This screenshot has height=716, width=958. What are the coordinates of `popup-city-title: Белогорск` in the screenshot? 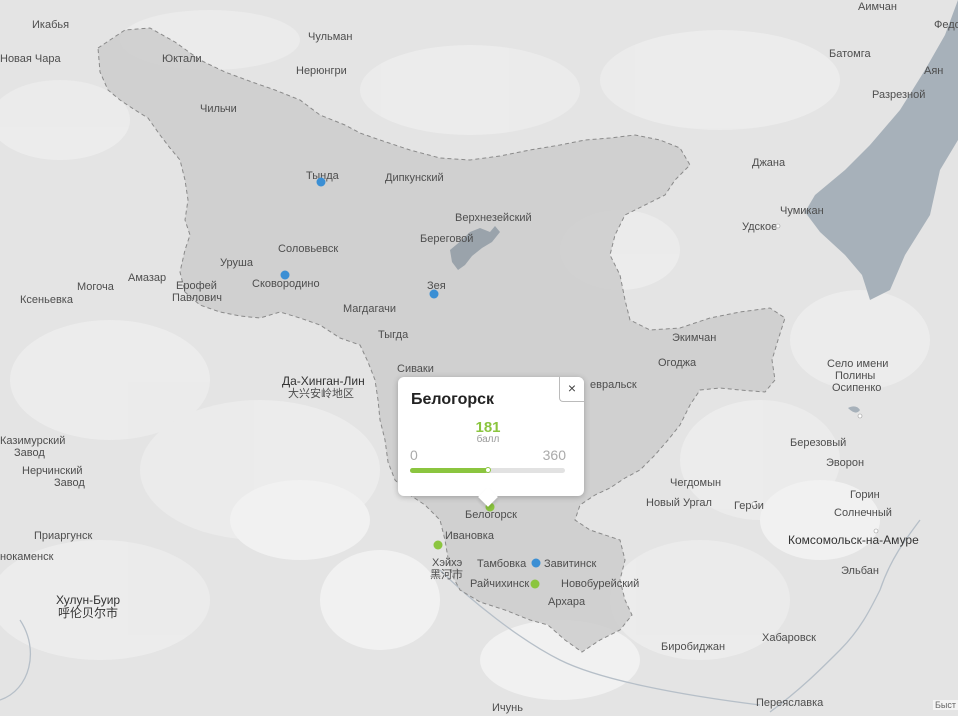 It's located at (453, 399).